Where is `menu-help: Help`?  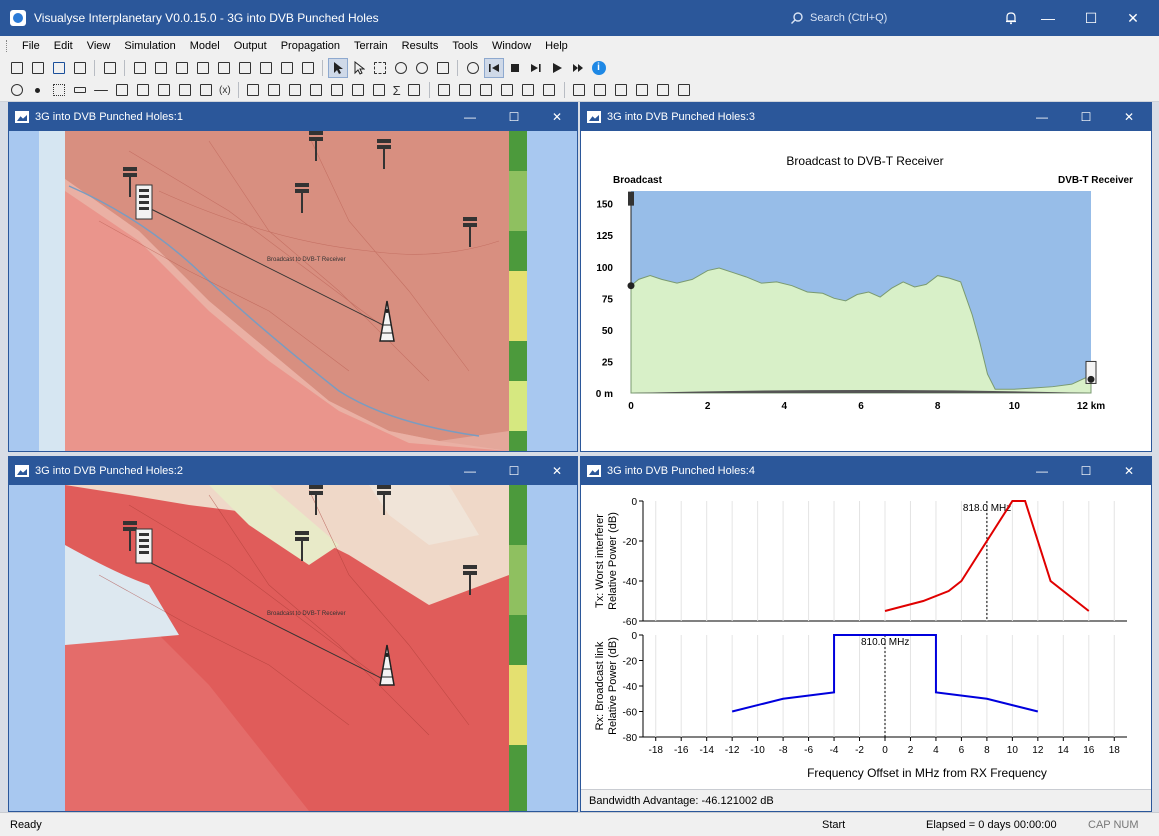
menu-help: Help is located at coordinates (556, 46).